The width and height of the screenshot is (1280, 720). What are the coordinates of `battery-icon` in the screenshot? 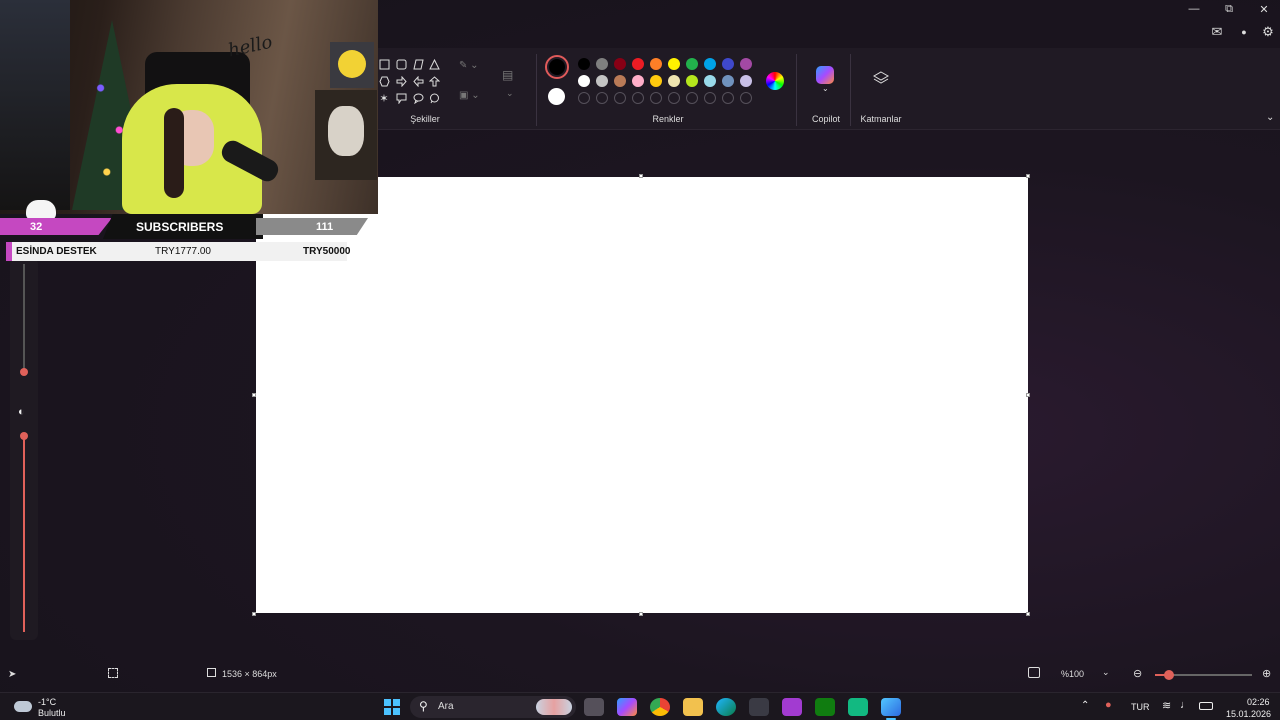 It's located at (1206, 706).